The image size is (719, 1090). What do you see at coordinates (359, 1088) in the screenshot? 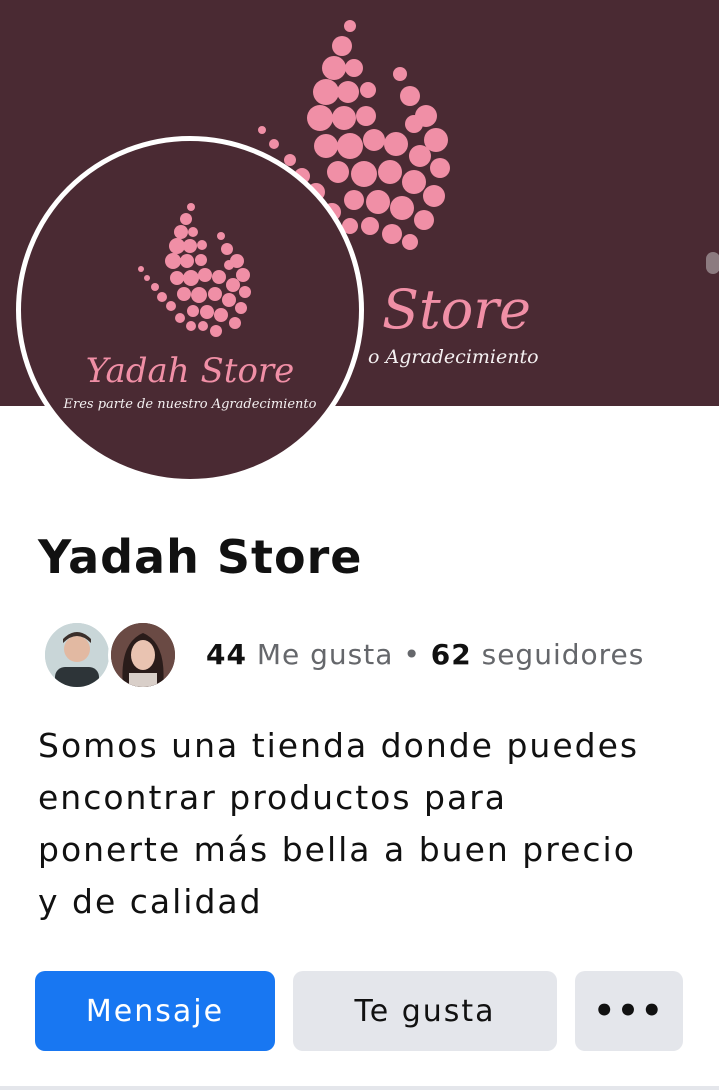
I see `divider` at bounding box center [359, 1088].